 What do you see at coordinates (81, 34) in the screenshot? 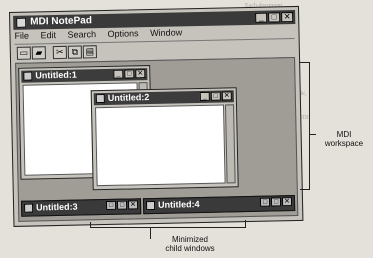
I see `menu-search: Search` at bounding box center [81, 34].